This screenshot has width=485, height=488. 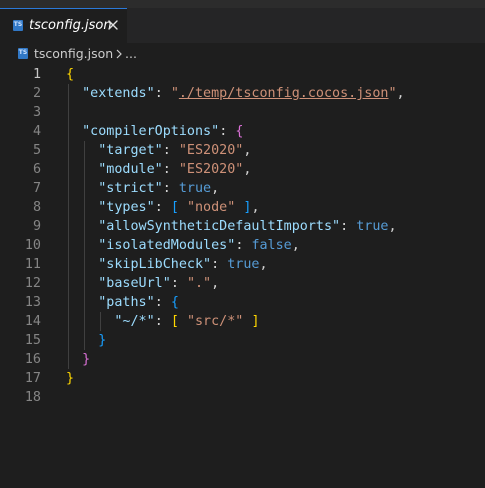 What do you see at coordinates (119, 54) in the screenshot?
I see `chevron-right-icon` at bounding box center [119, 54].